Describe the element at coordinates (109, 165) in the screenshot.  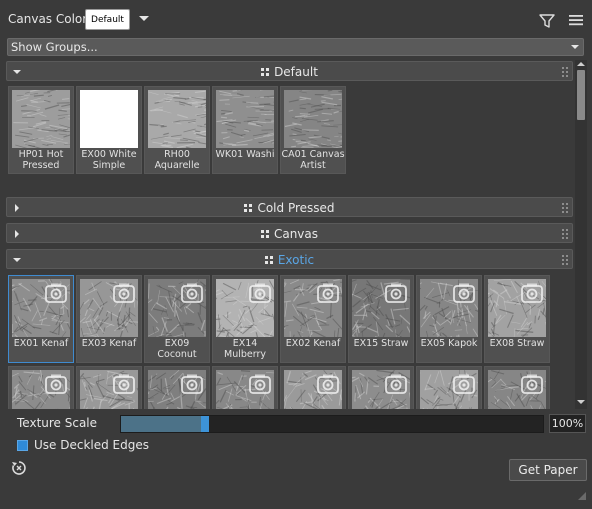
I see `paper-label-line2: Simple` at that location.